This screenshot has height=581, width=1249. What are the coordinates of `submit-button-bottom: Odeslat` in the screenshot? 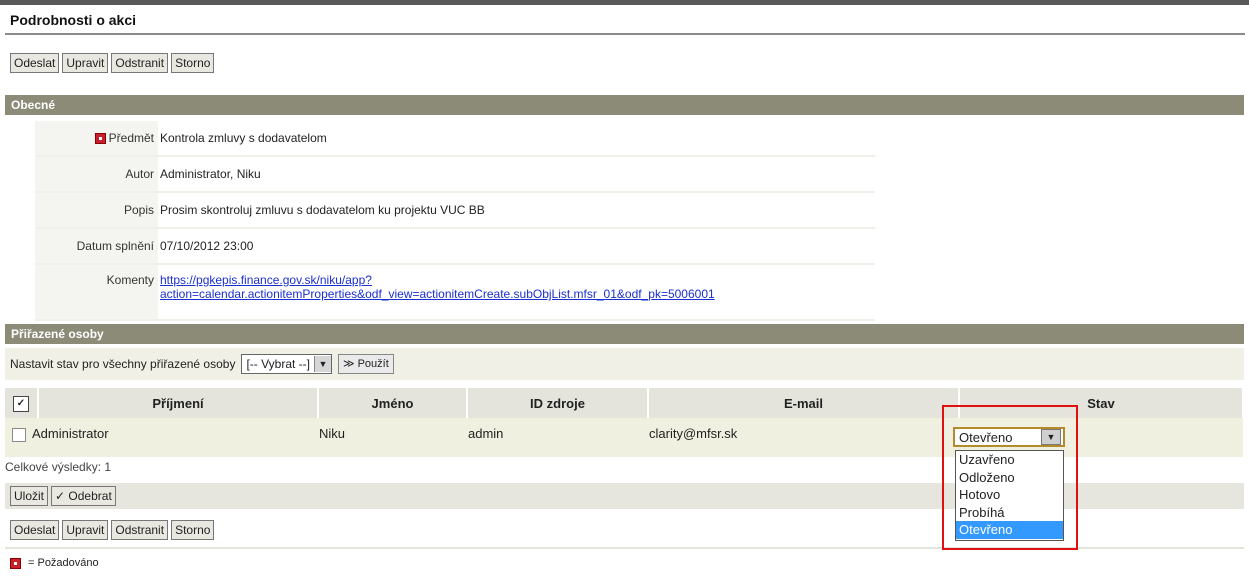 It's located at (35, 530).